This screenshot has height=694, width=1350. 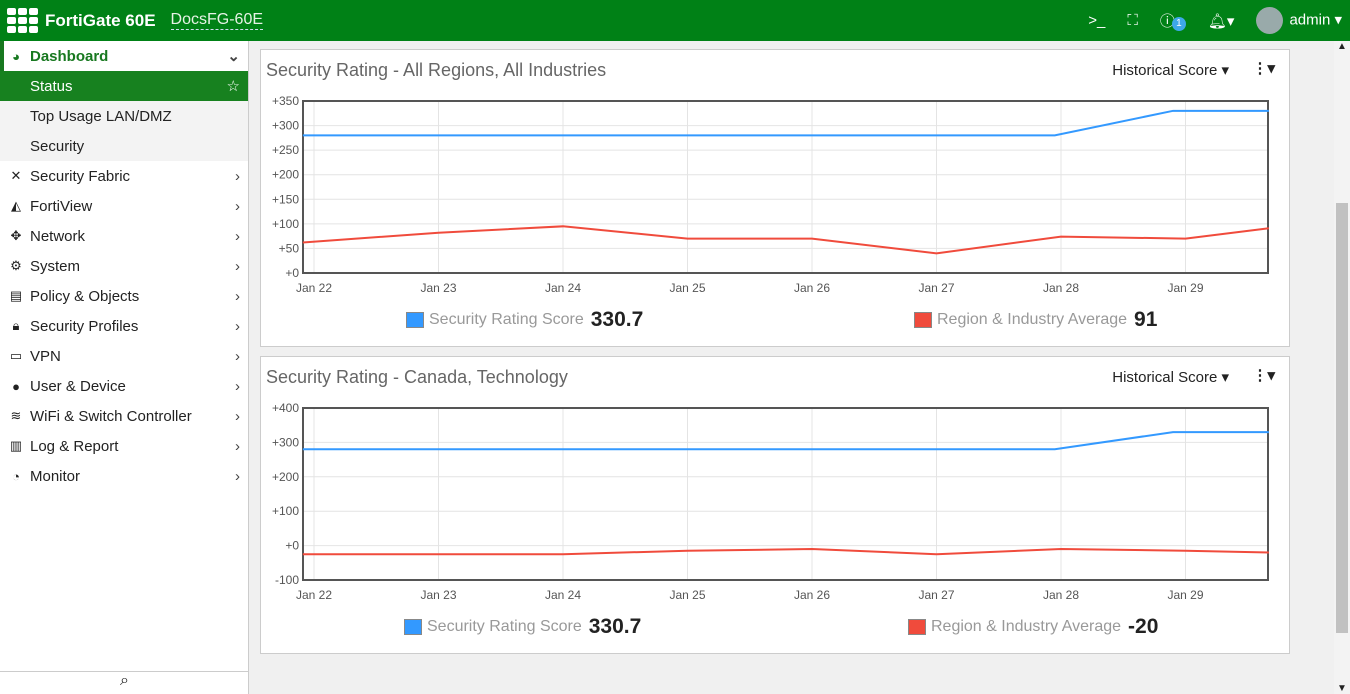 I want to click on sidebar-item-wifi-switch-controller: ≋ WiFi & Switch Controller ›, so click(x=124, y=416).